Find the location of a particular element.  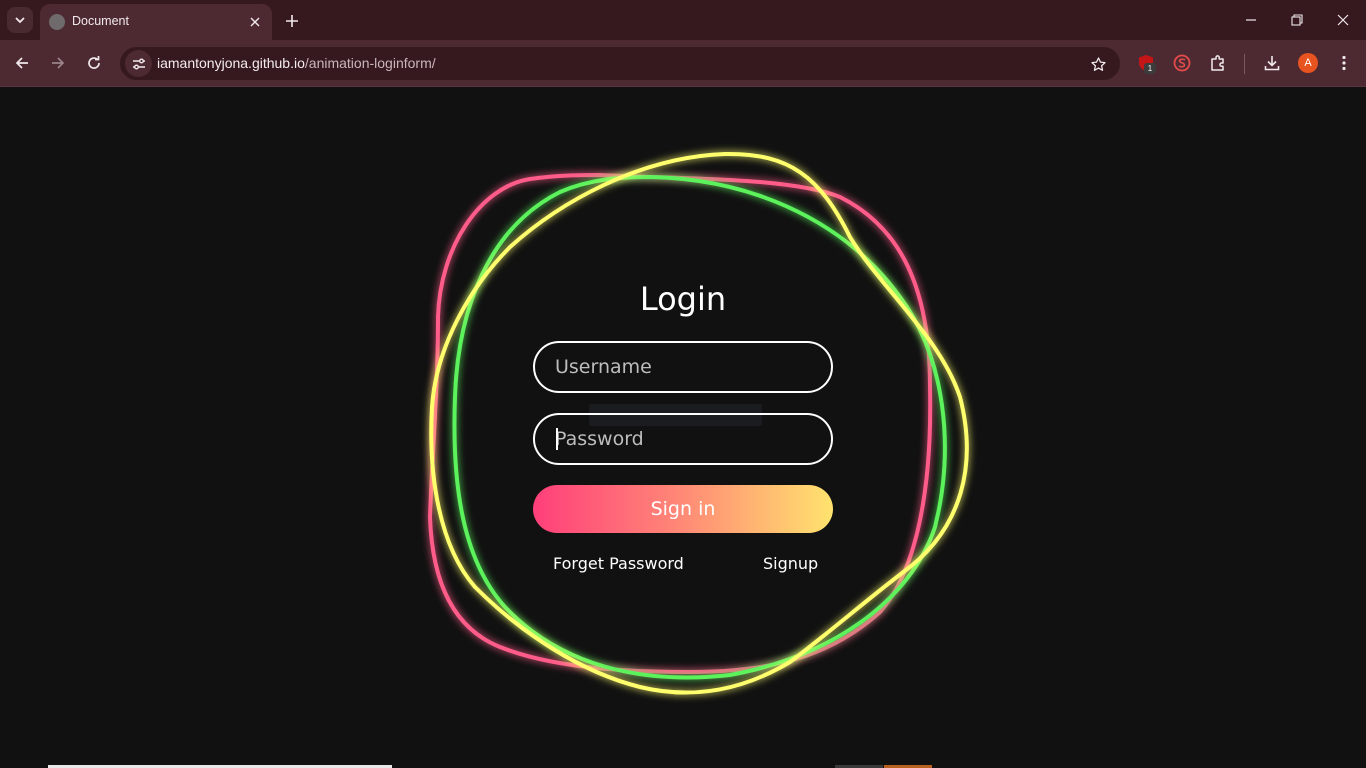

forward-button is located at coordinates (58, 63).